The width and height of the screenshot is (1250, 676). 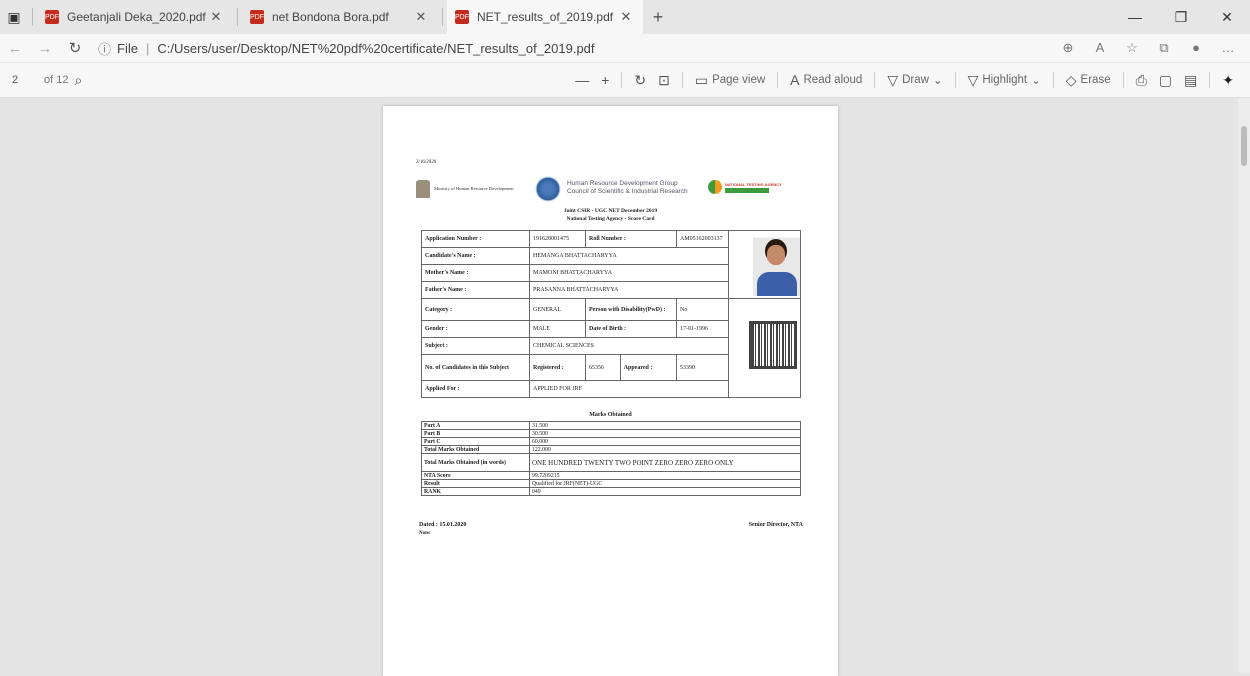 What do you see at coordinates (1135, 17) in the screenshot?
I see `minimize-icon: —` at bounding box center [1135, 17].